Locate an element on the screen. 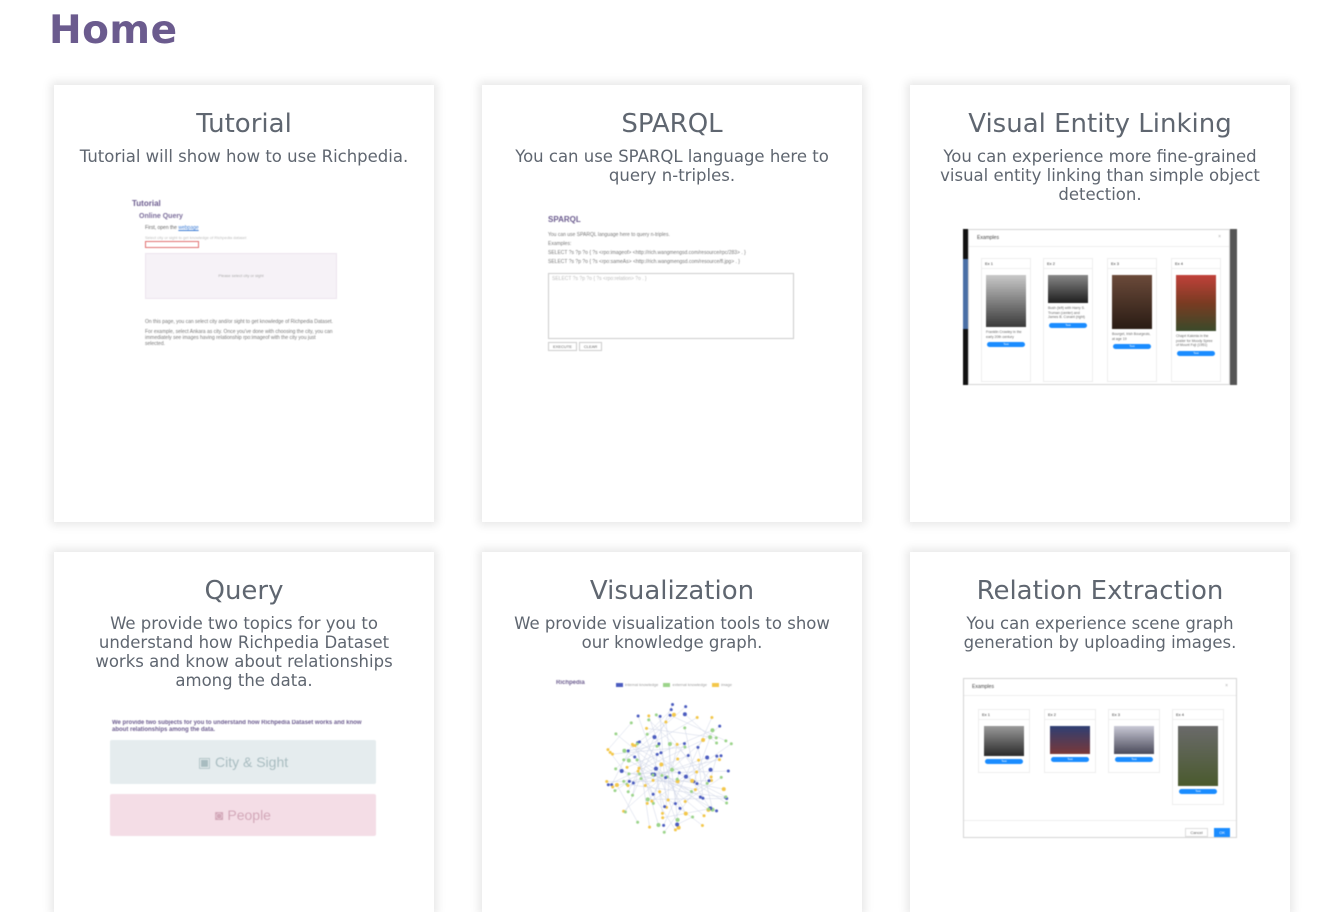 Image resolution: width=1327 pixels, height=912 pixels. example-card: Ex 2 Test is located at coordinates (1070, 741).